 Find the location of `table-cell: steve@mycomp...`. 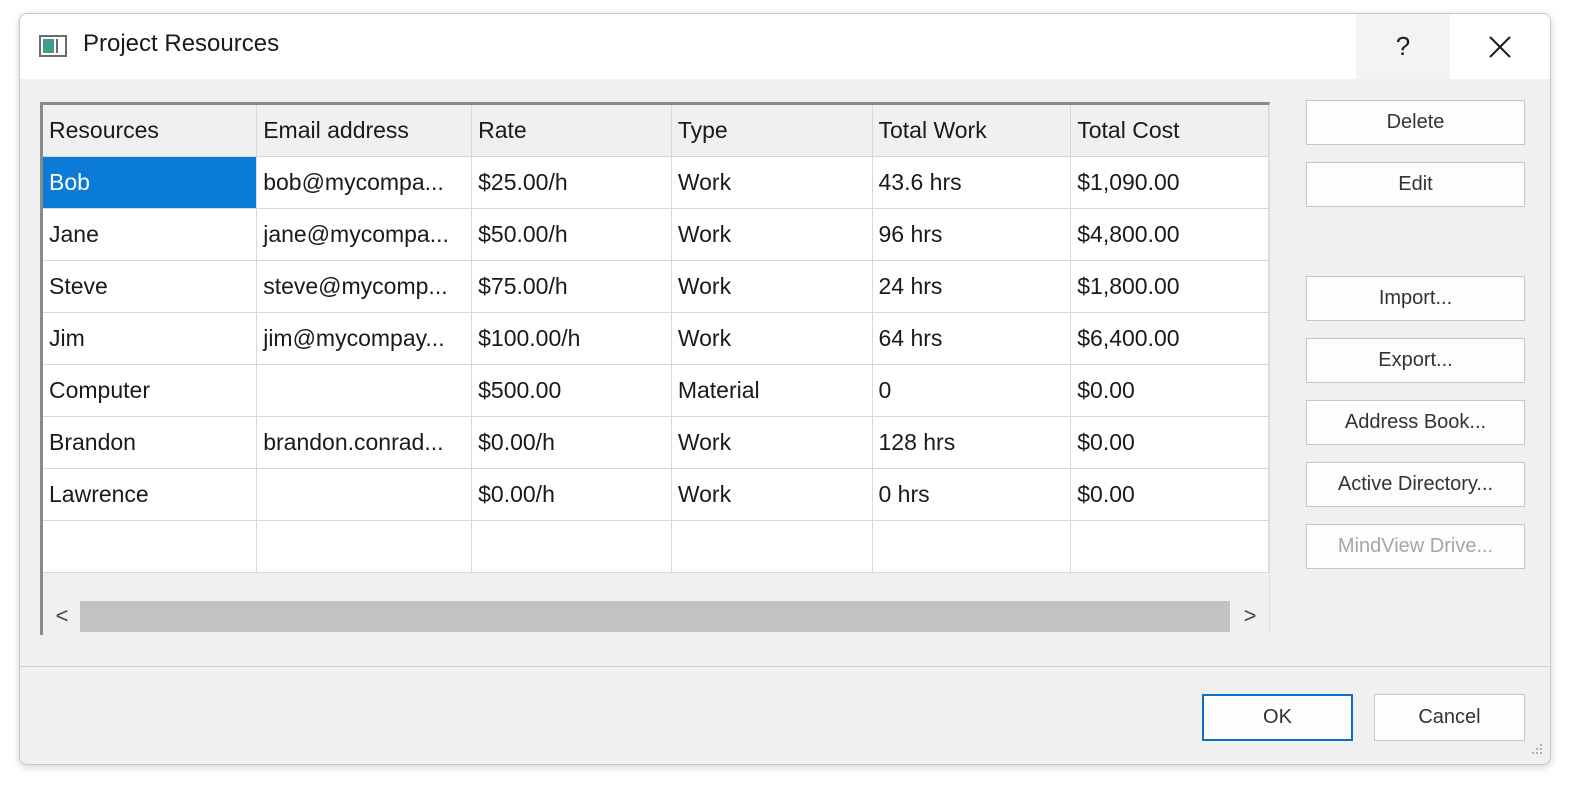

table-cell: steve@mycomp... is located at coordinates (364, 286).